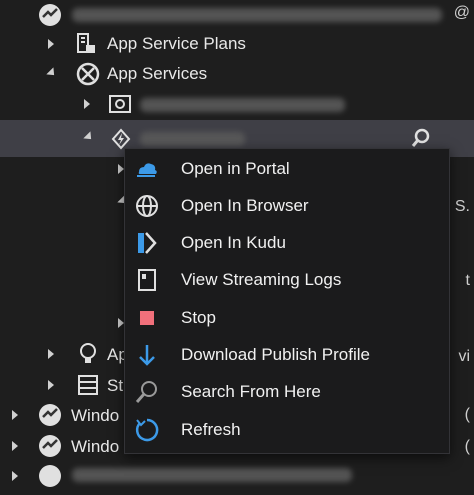  What do you see at coordinates (287, 279) in the screenshot?
I see `menu-item-view-streaming-logs: View Streaming Logs` at bounding box center [287, 279].